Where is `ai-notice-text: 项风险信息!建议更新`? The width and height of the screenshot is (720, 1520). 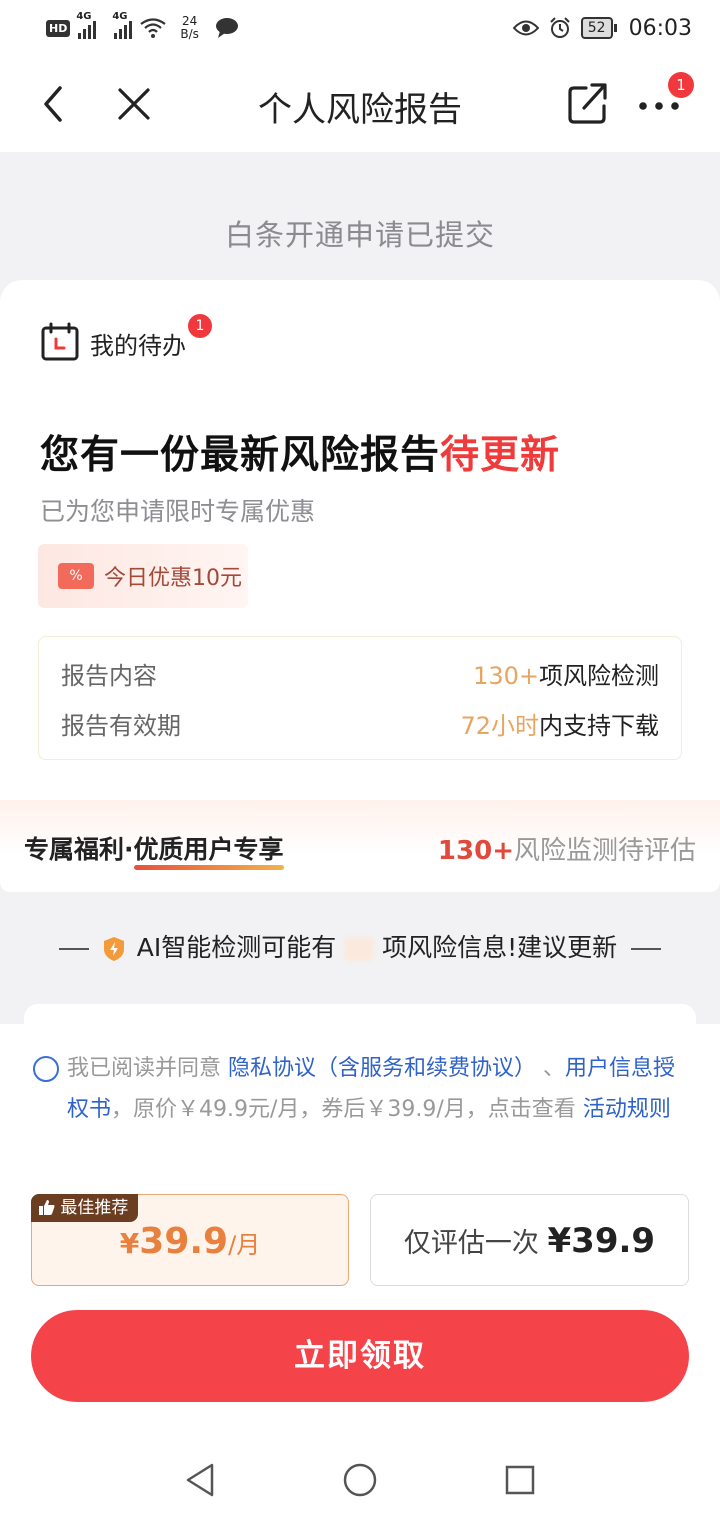 ai-notice-text: 项风险信息!建议更新 is located at coordinates (500, 947).